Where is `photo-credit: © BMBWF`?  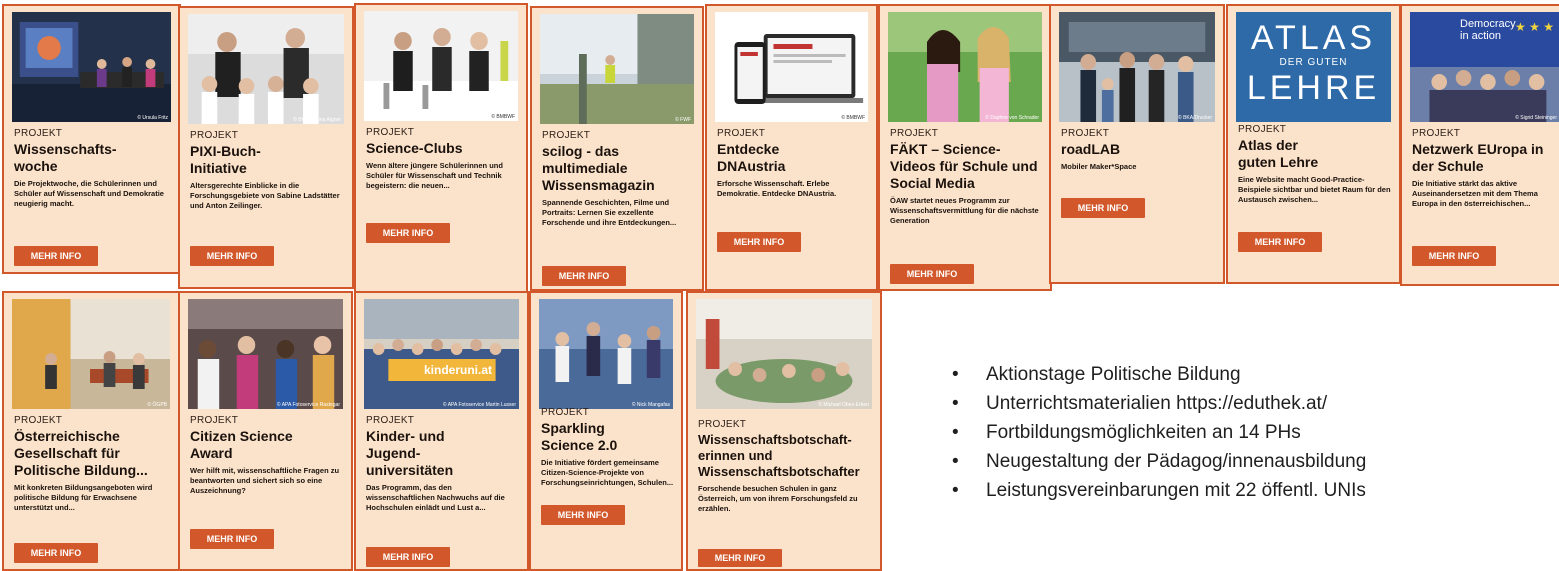 photo-credit: © BMBWF is located at coordinates (503, 117).